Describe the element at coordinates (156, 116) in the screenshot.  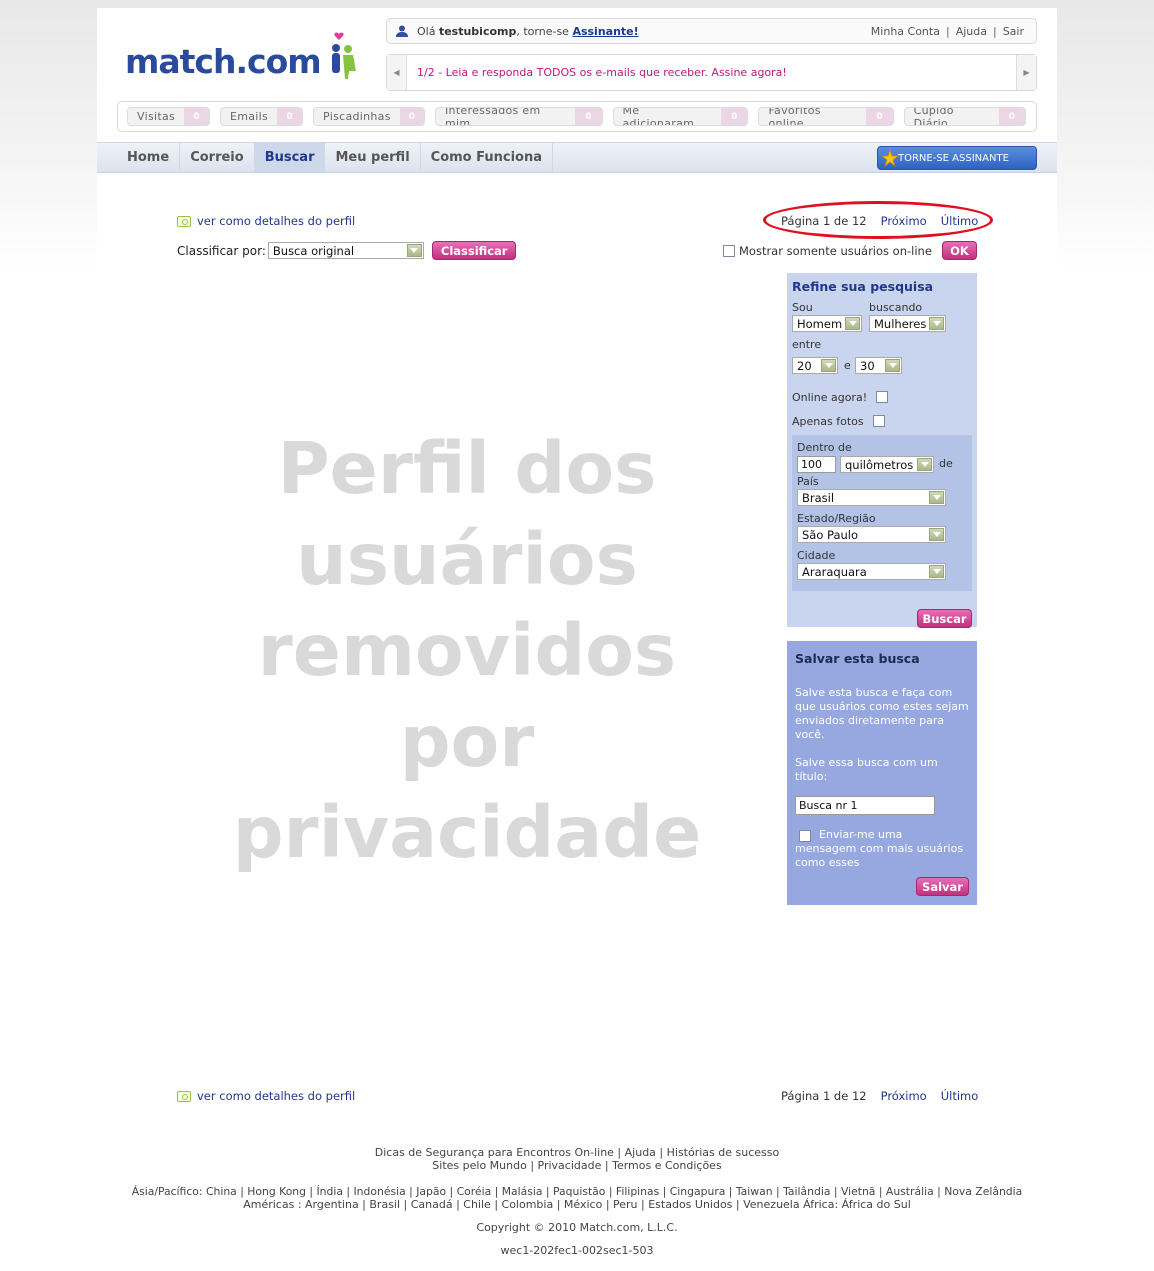
I see `counter-label: Visitas` at that location.